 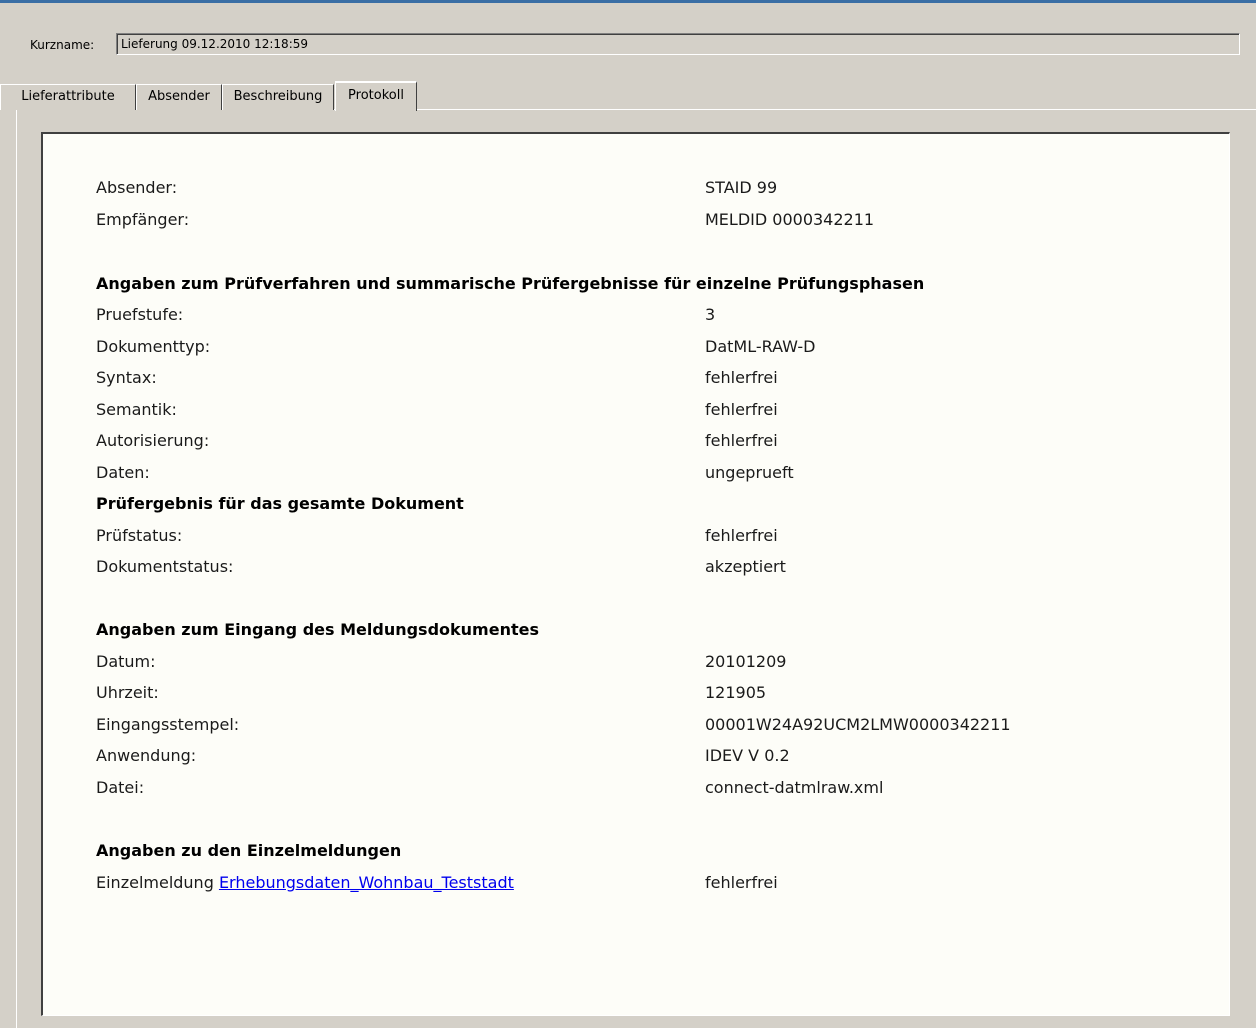 What do you see at coordinates (123, 472) in the screenshot?
I see `check-label: Daten:` at bounding box center [123, 472].